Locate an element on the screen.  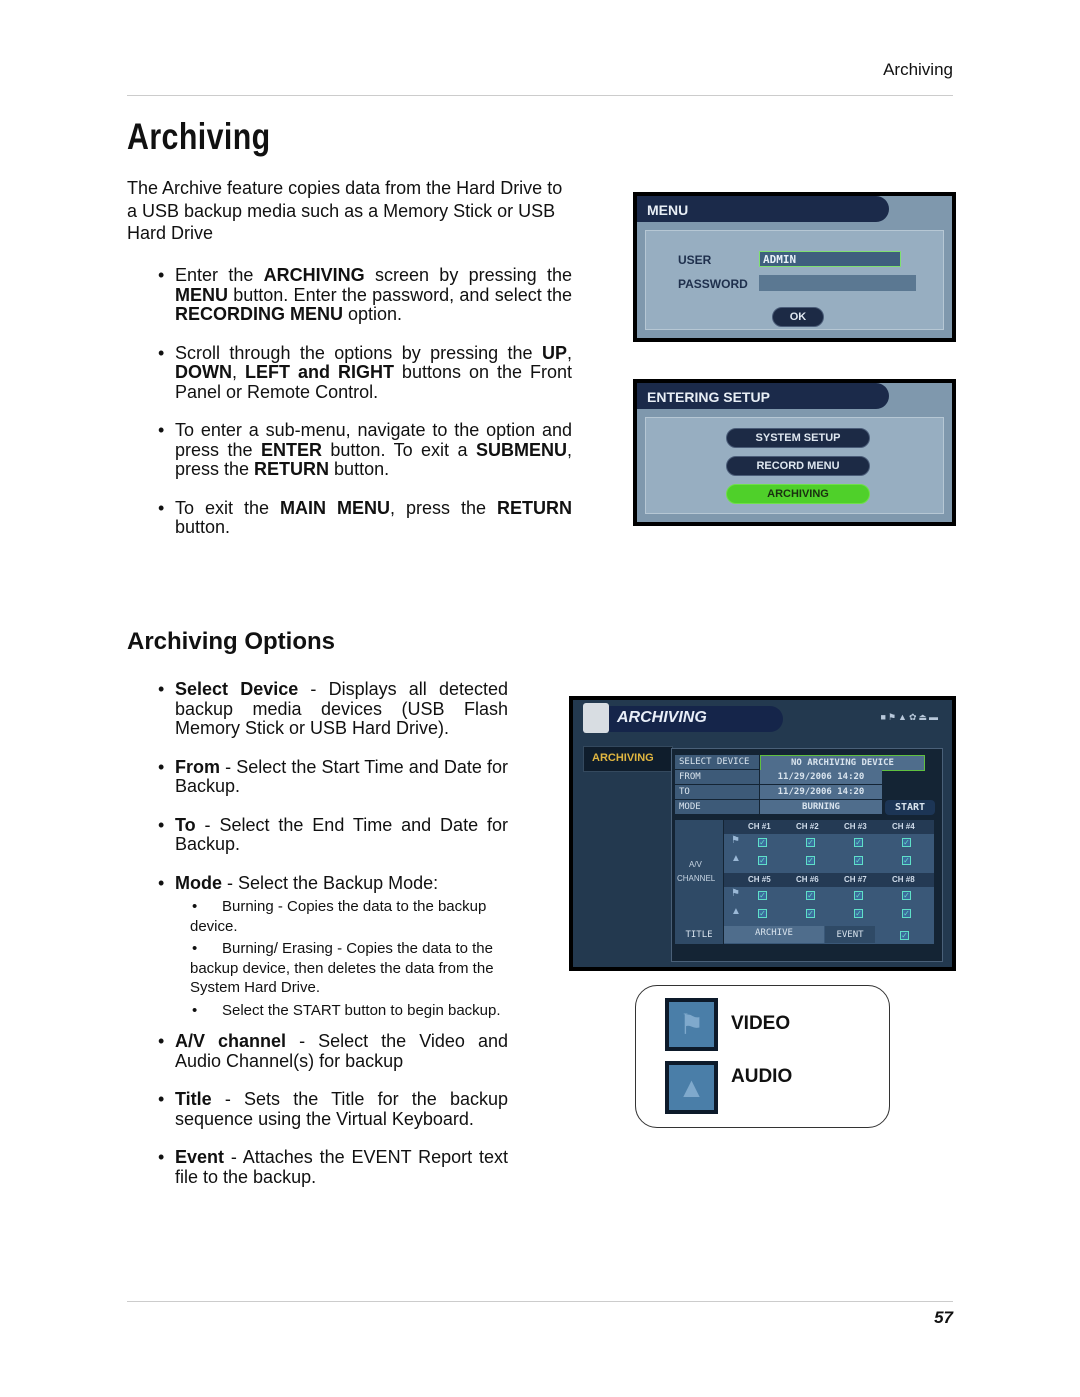
bold-term: SUBMENU is located at coordinates (521, 449).